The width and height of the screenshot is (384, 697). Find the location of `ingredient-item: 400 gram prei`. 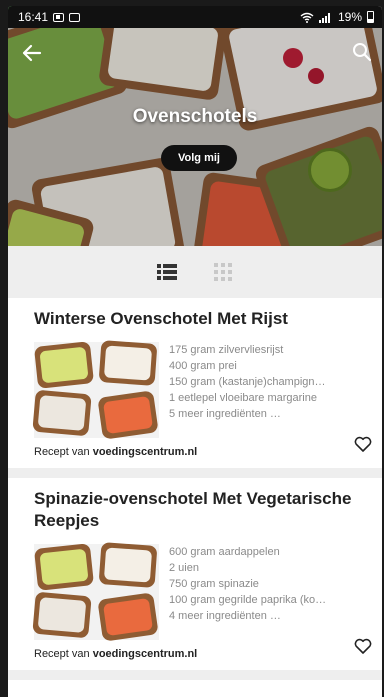

ingredient-item: 400 gram prei is located at coordinates (203, 366).